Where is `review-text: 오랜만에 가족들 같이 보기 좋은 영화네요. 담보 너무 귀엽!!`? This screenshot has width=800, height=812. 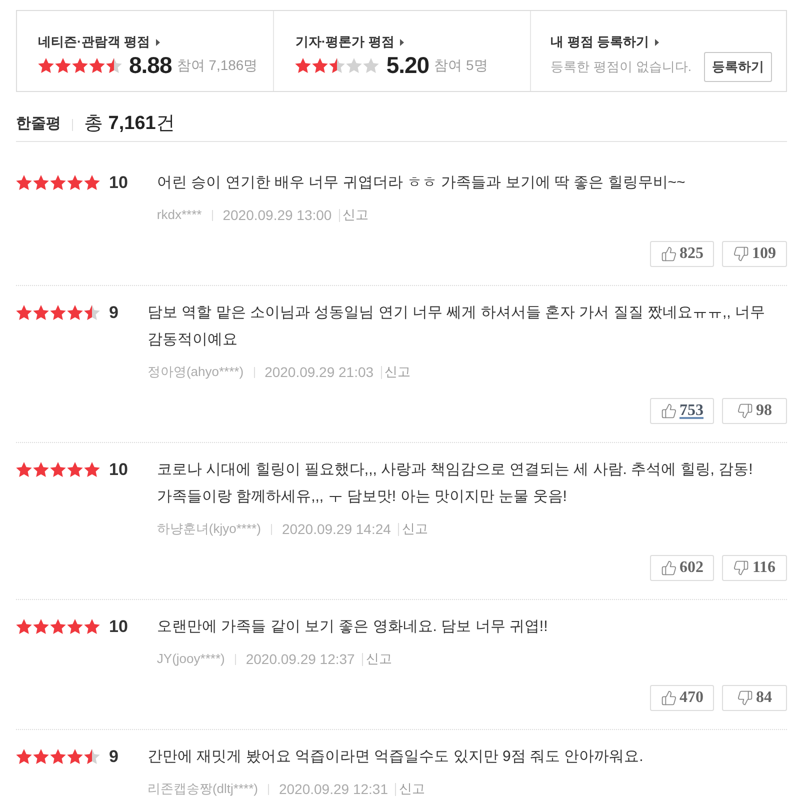 review-text: 오랜만에 가족들 같이 보기 좋은 영화네요. 담보 너무 귀엽!! is located at coordinates (352, 627).